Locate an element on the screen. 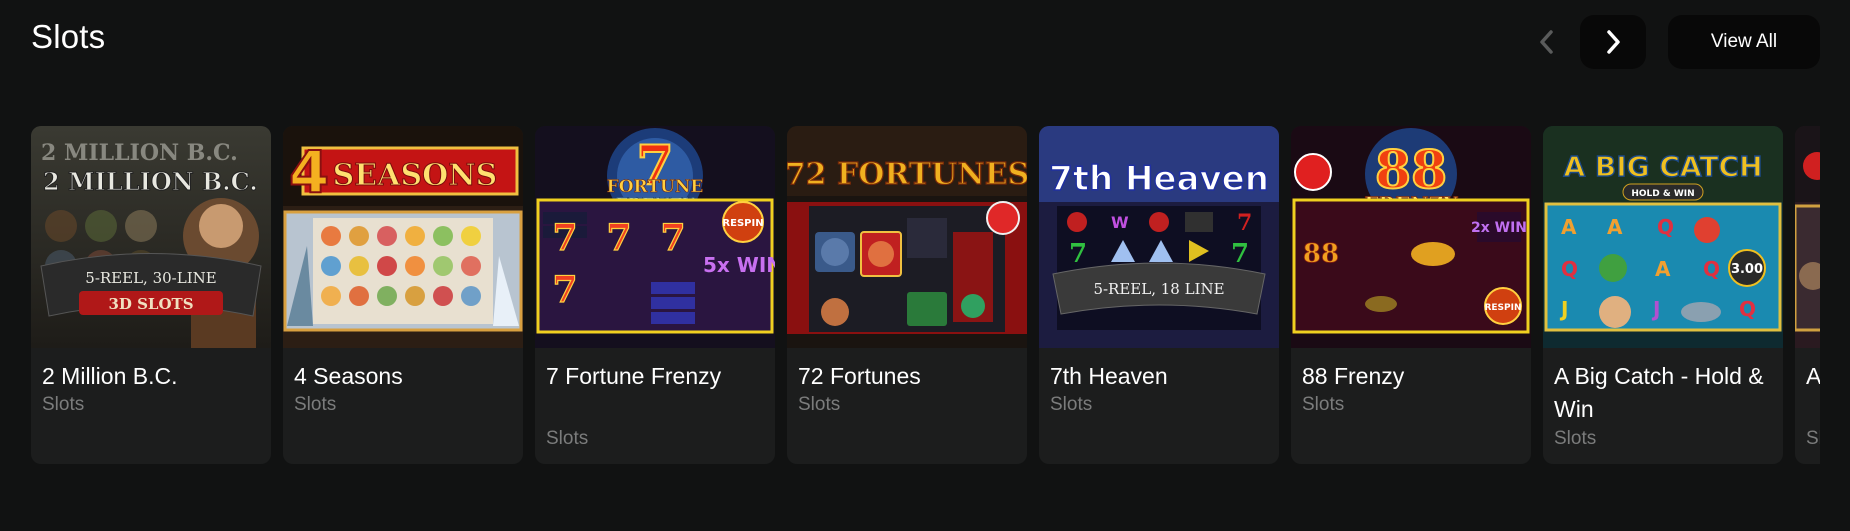  game-logo: 72 FORTUNES is located at coordinates (907, 174).